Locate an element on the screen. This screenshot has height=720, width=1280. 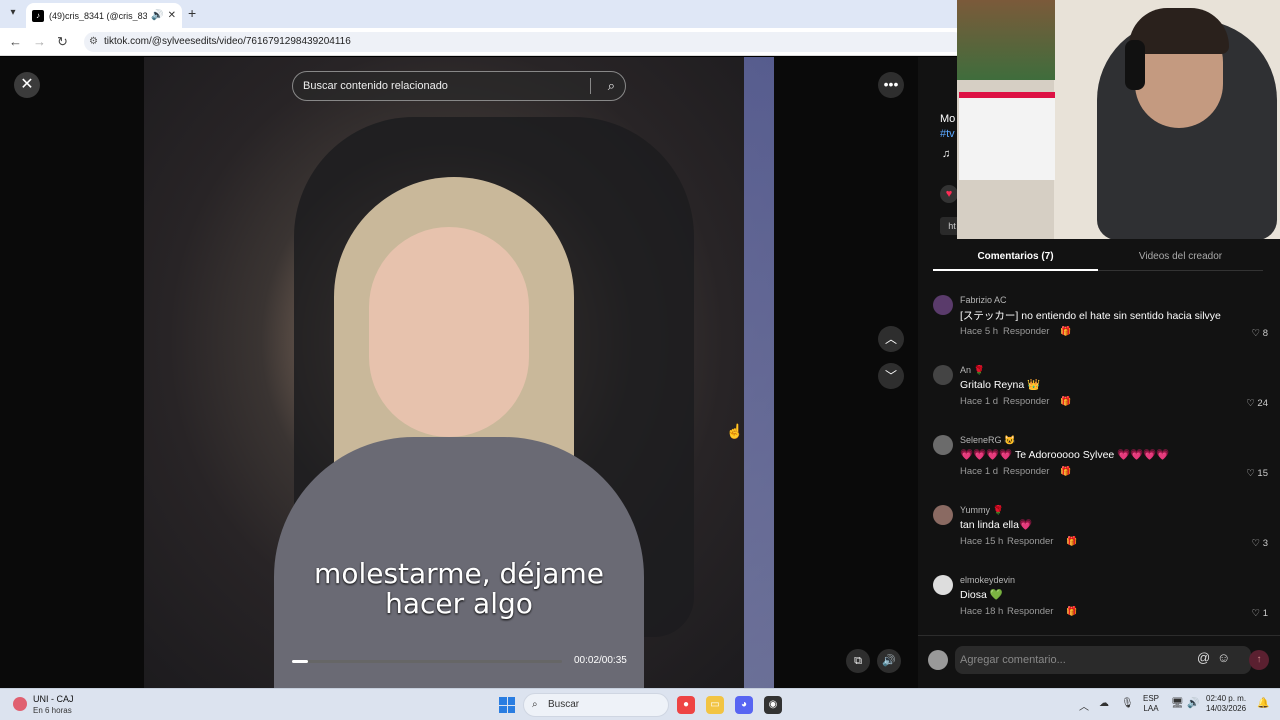
tab-close-icon: ✕ is located at coordinates (172, 15).